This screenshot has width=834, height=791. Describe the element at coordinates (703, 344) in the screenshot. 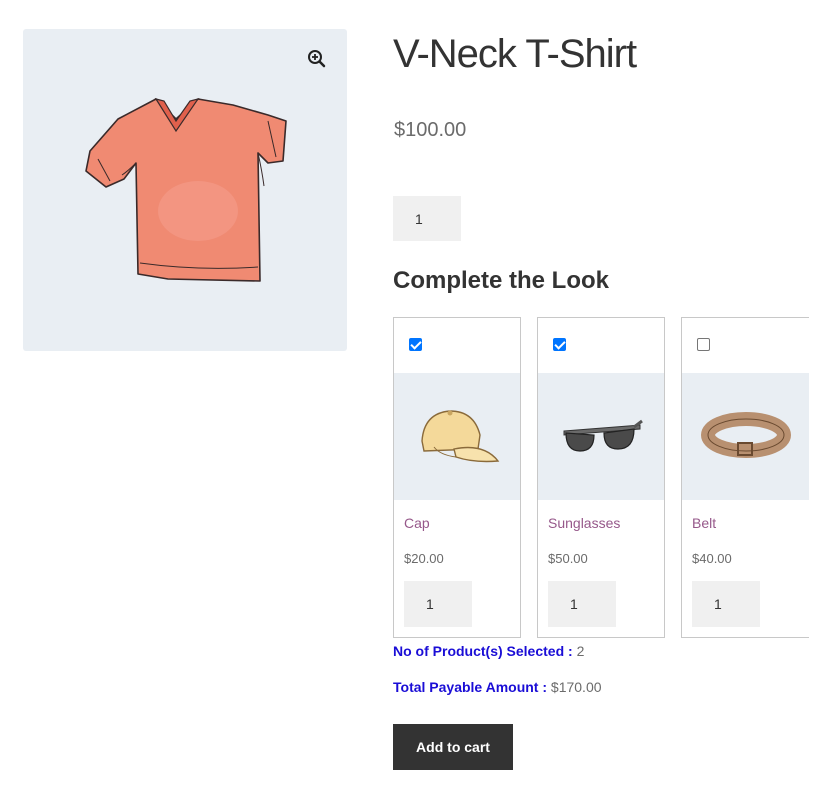

I see `bundle-checkbox-belt` at that location.